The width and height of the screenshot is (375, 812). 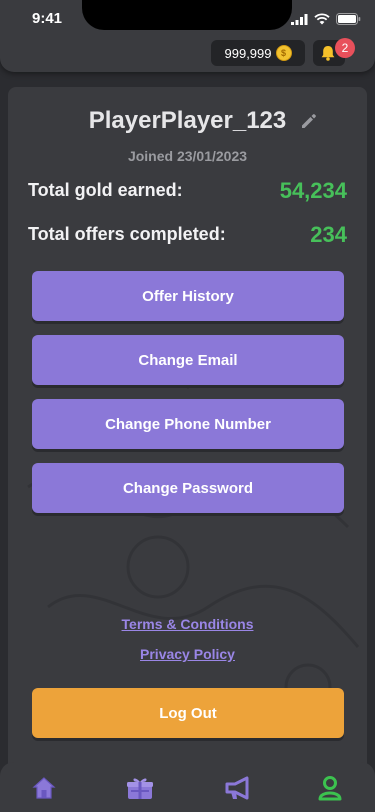 What do you see at coordinates (188, 360) in the screenshot?
I see `change-email-button: Change Email` at bounding box center [188, 360].